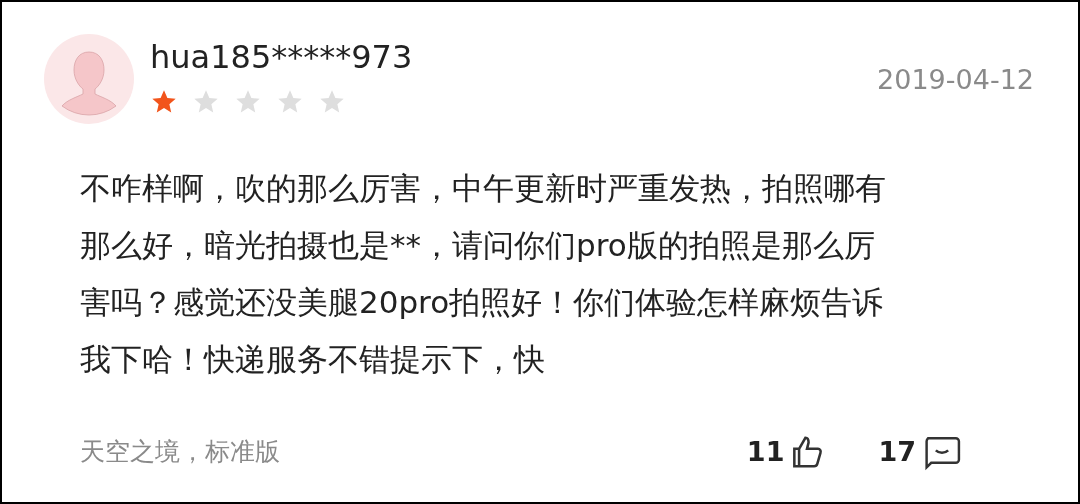  I want to click on review-date: 2019-04-12, so click(955, 80).